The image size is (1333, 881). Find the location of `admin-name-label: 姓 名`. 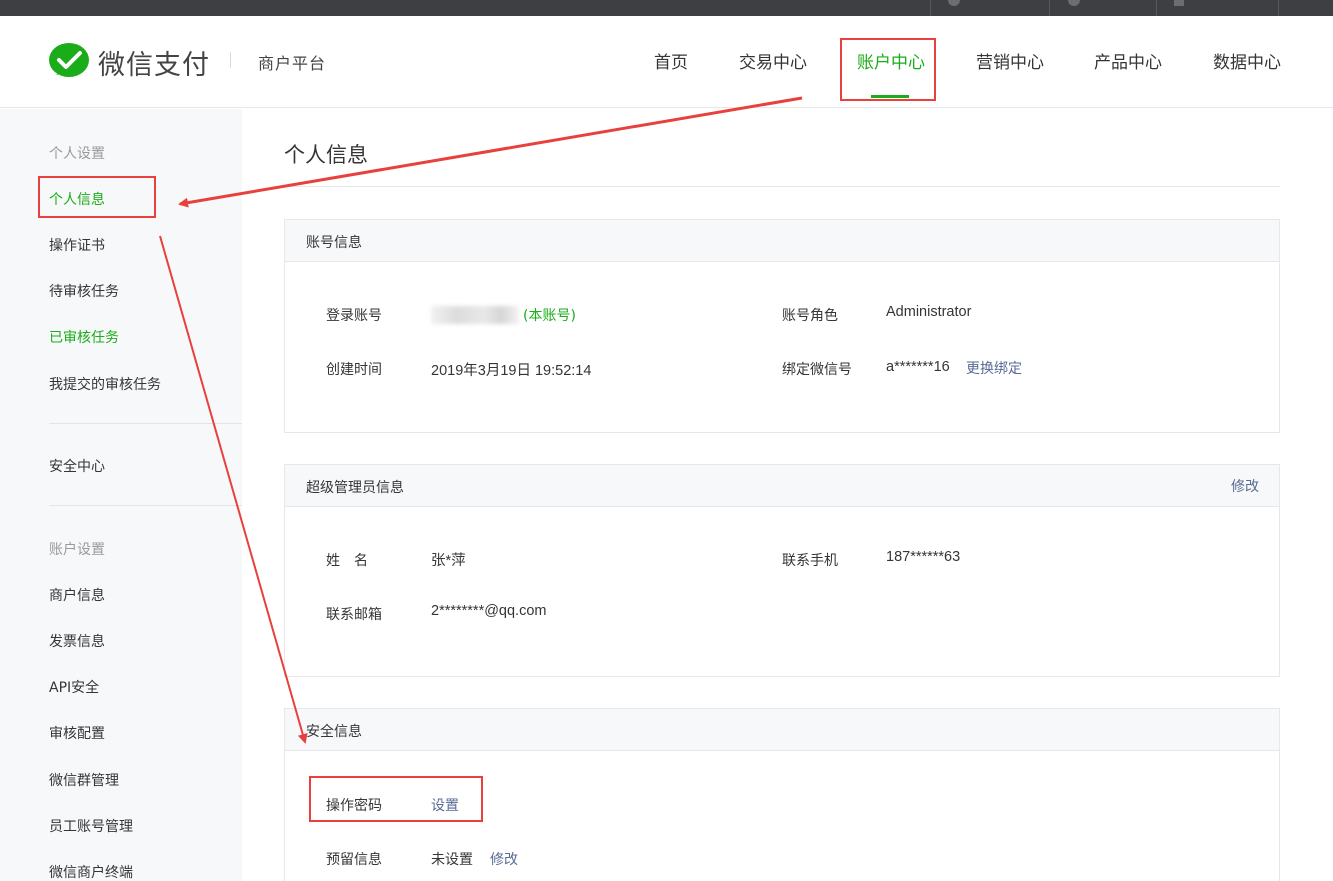

admin-name-label: 姓 名 is located at coordinates (347, 561).